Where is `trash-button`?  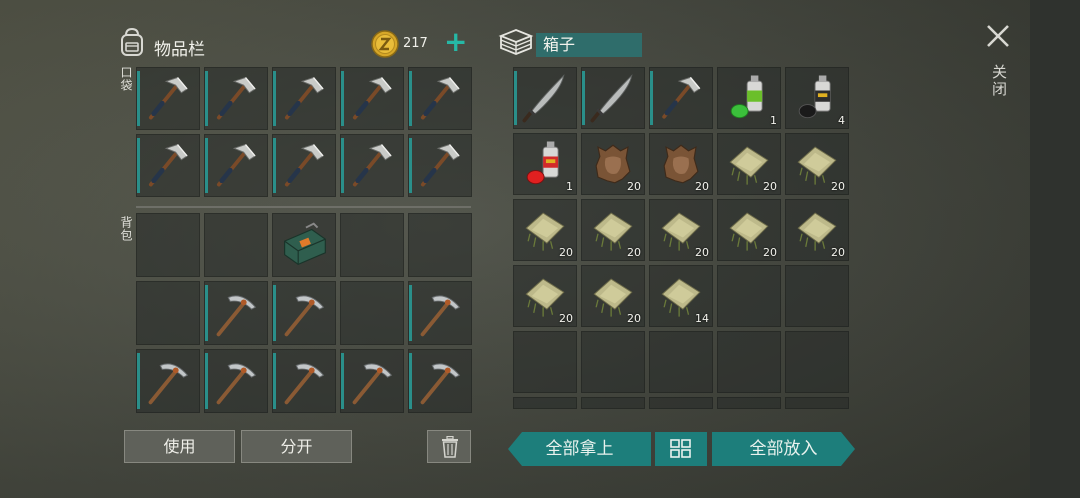 trash-button is located at coordinates (449, 446).